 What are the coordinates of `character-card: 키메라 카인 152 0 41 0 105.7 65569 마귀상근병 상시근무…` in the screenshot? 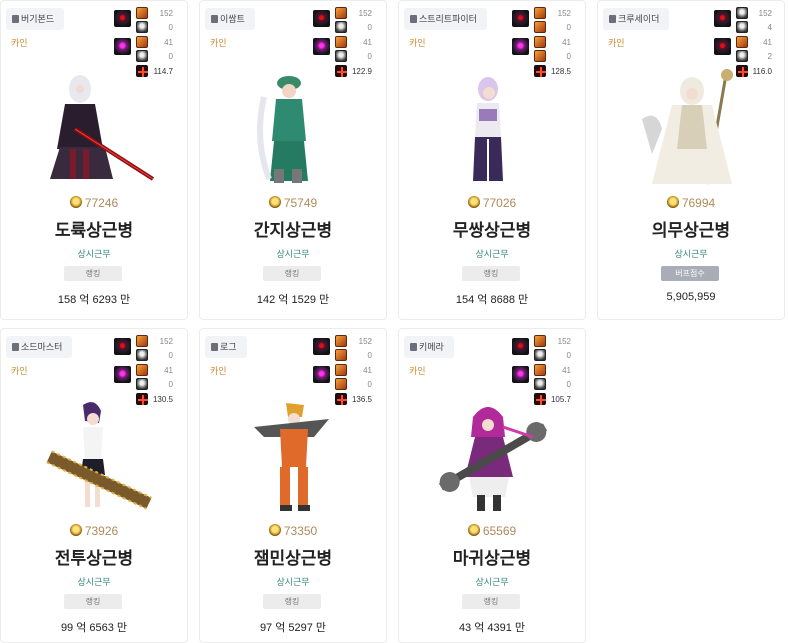 It's located at (492, 485).